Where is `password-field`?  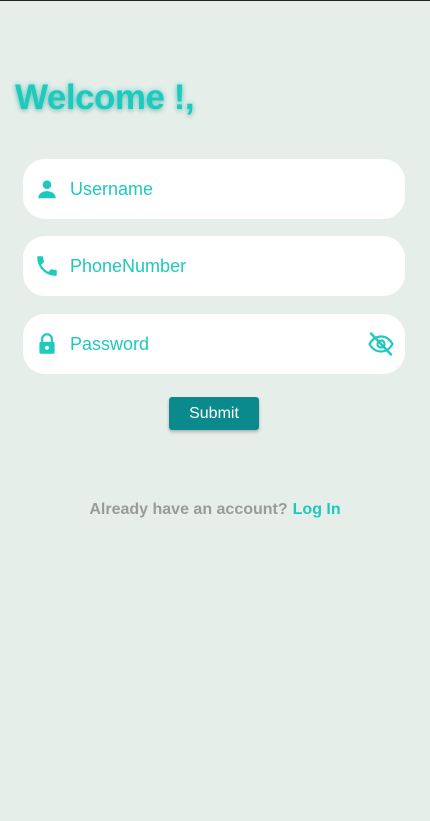 password-field is located at coordinates (214, 344).